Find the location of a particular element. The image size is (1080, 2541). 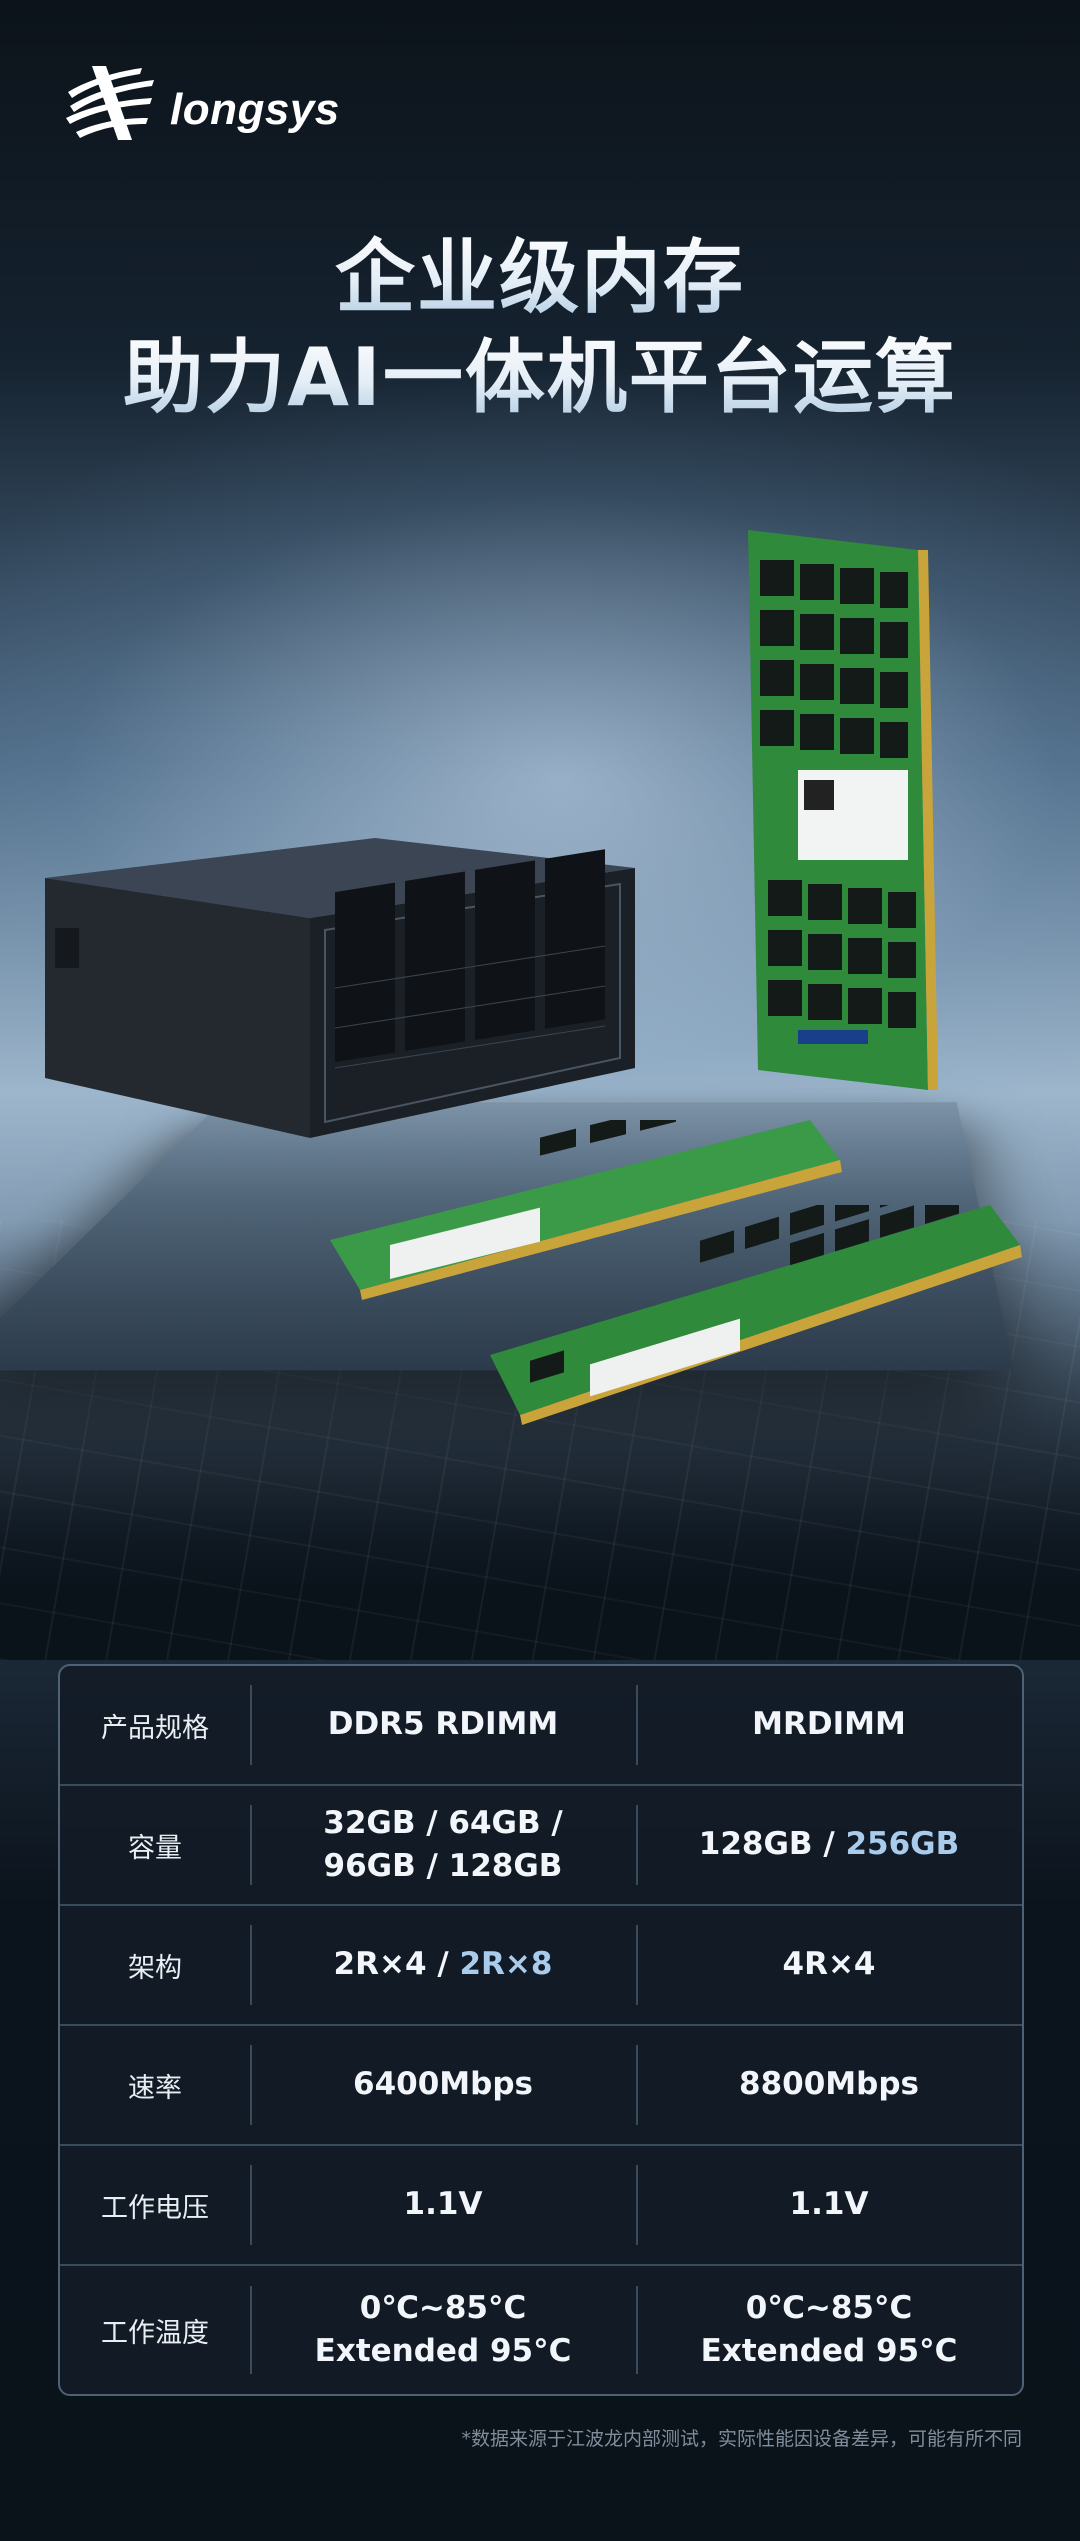

voltage-mrdimm: 1.1V is located at coordinates (829, 2205).